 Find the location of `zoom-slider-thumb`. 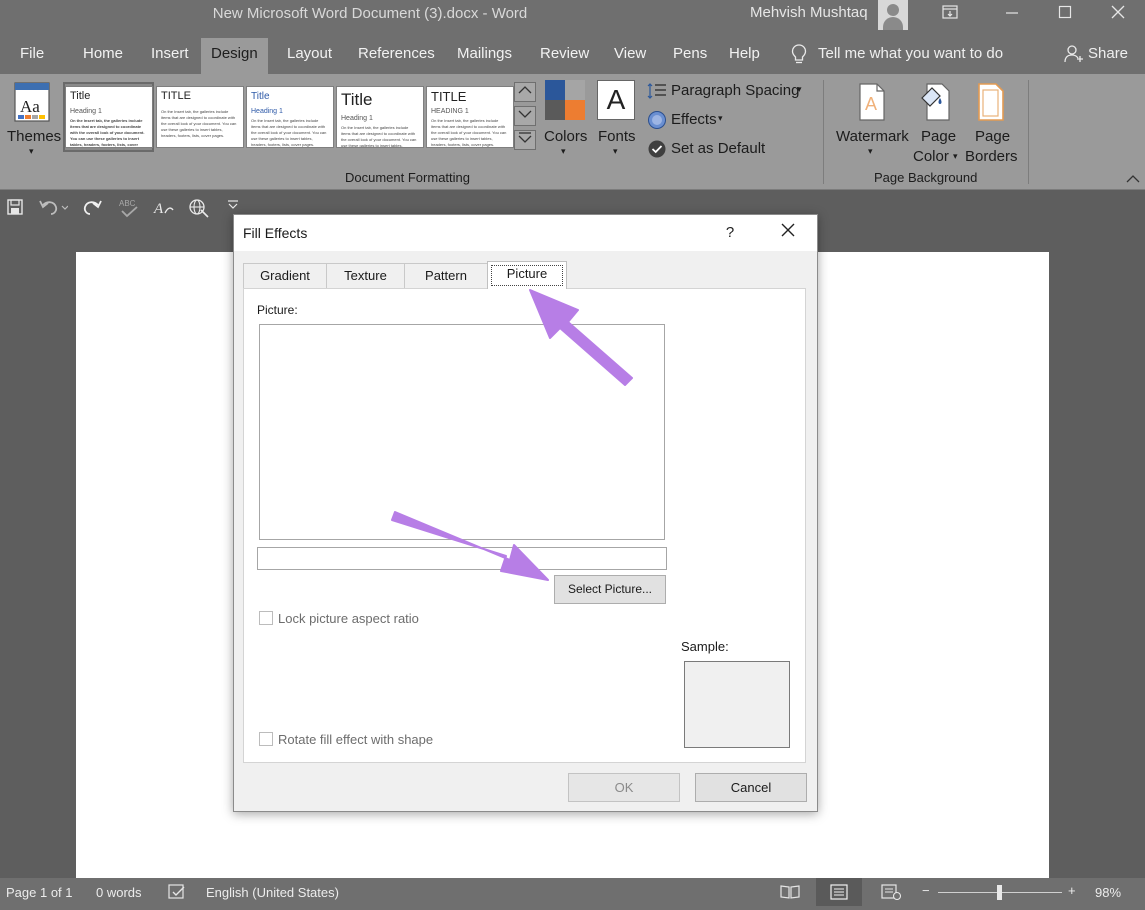

zoom-slider-thumb is located at coordinates (999, 892).